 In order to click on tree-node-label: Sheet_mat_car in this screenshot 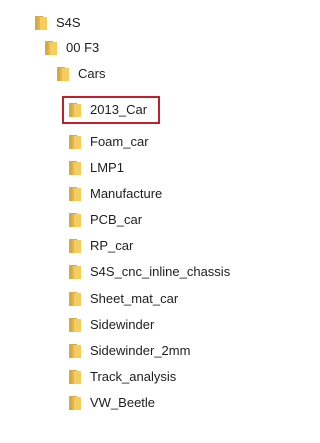, I will do `click(134, 298)`.